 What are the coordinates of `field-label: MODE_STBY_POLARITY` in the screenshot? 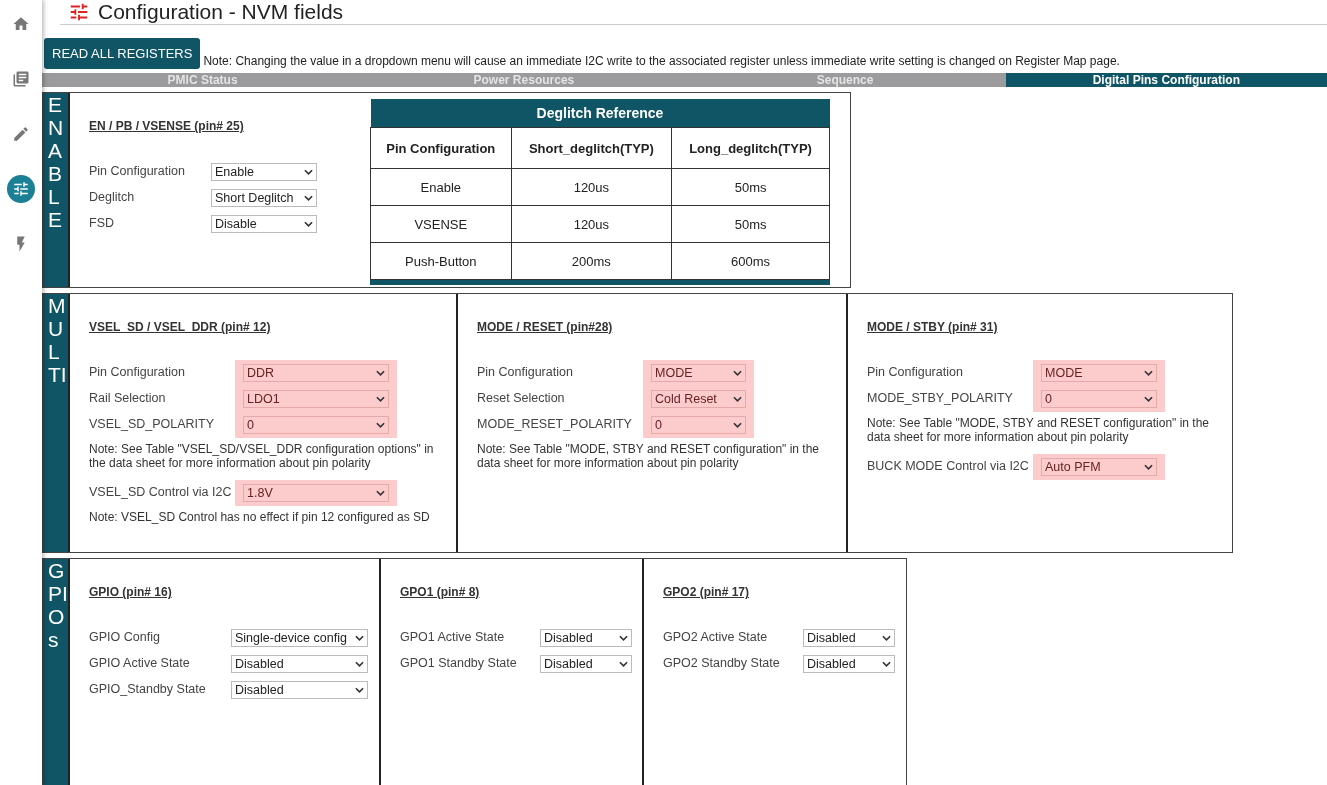 It's located at (940, 397).